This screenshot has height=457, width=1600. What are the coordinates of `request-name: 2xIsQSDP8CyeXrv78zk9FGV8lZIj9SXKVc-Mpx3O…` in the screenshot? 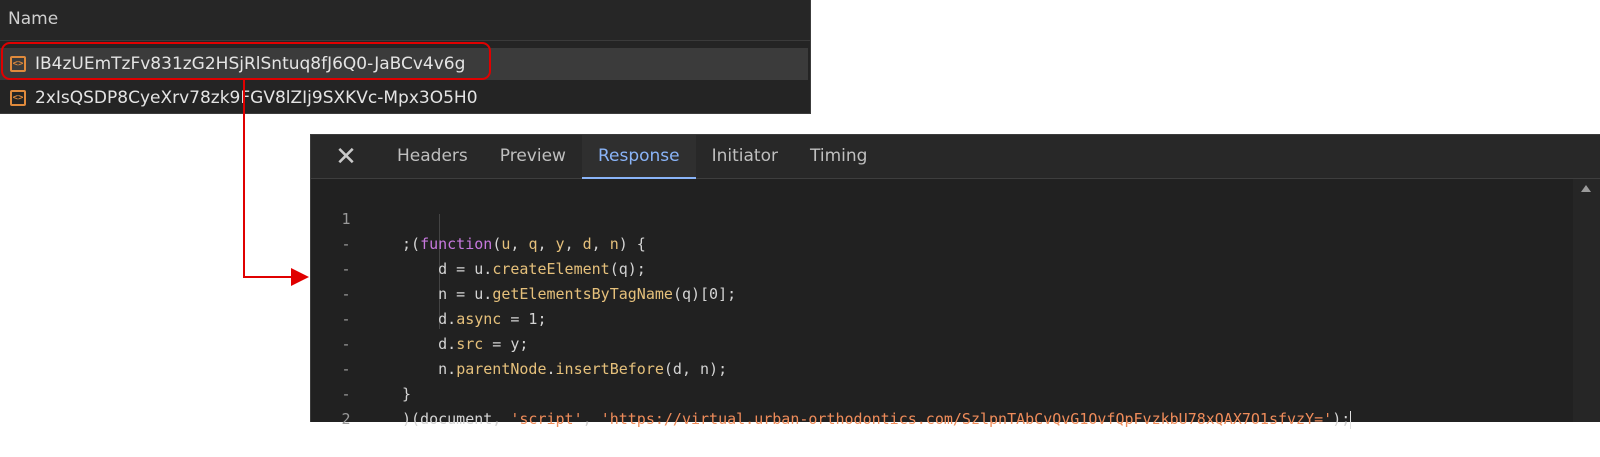 It's located at (256, 98).